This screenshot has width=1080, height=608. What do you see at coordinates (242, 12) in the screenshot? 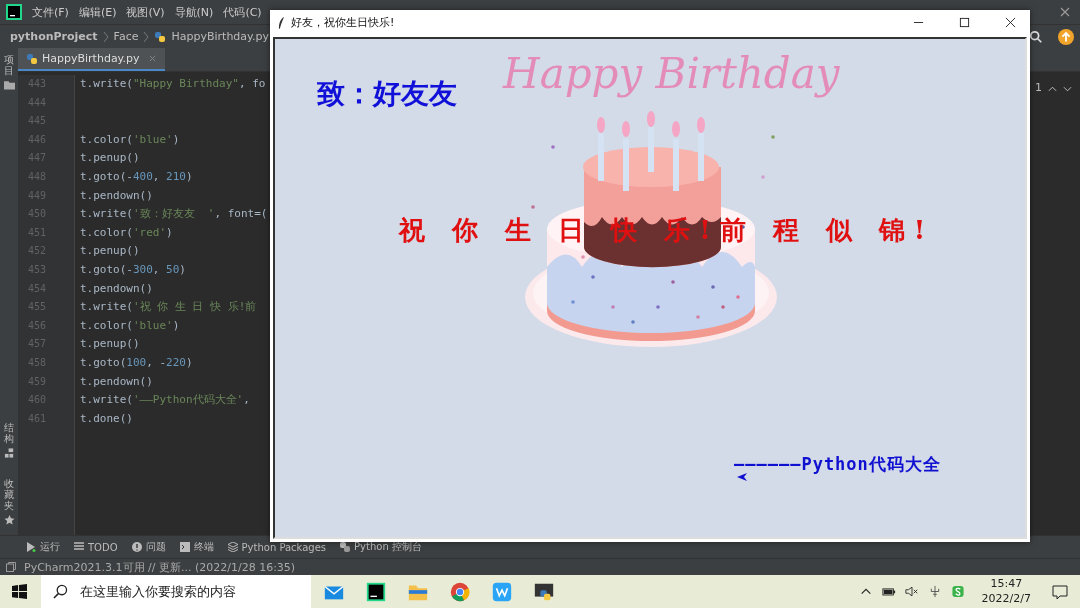
I see `menu-item: 代码(C)` at bounding box center [242, 12].